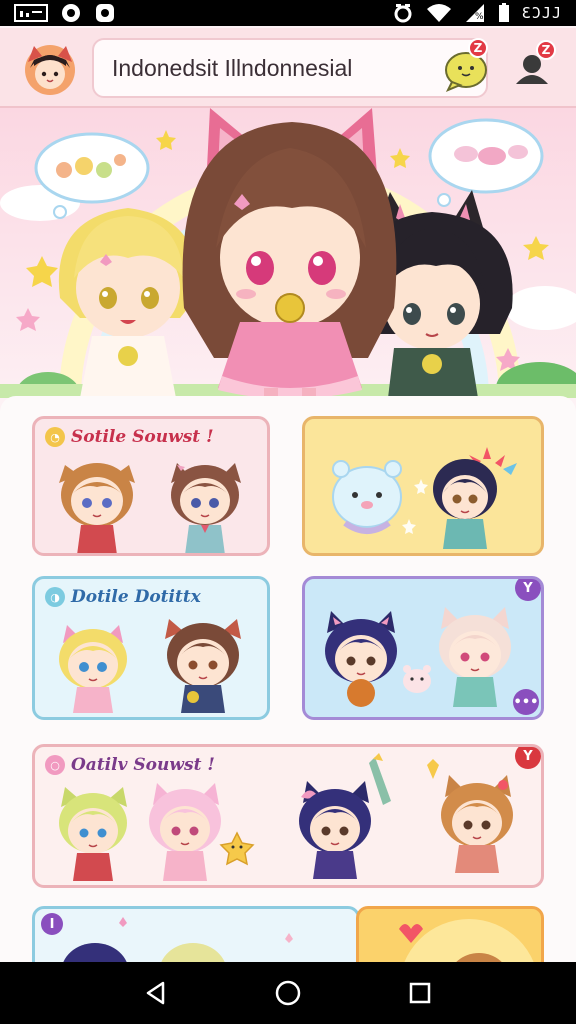 This screenshot has height=1024, width=576. What do you see at coordinates (403, 13) in the screenshot?
I see `alarm-icon` at bounding box center [403, 13].